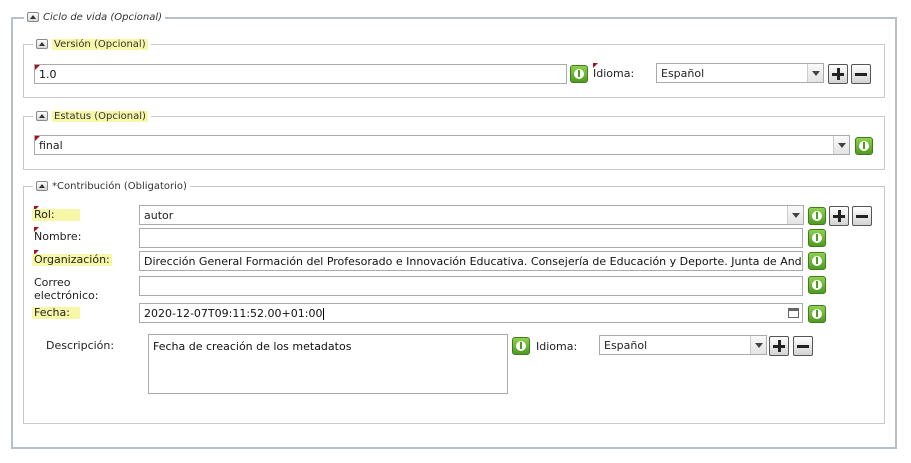  What do you see at coordinates (471, 238) in the screenshot?
I see `name-input` at bounding box center [471, 238].